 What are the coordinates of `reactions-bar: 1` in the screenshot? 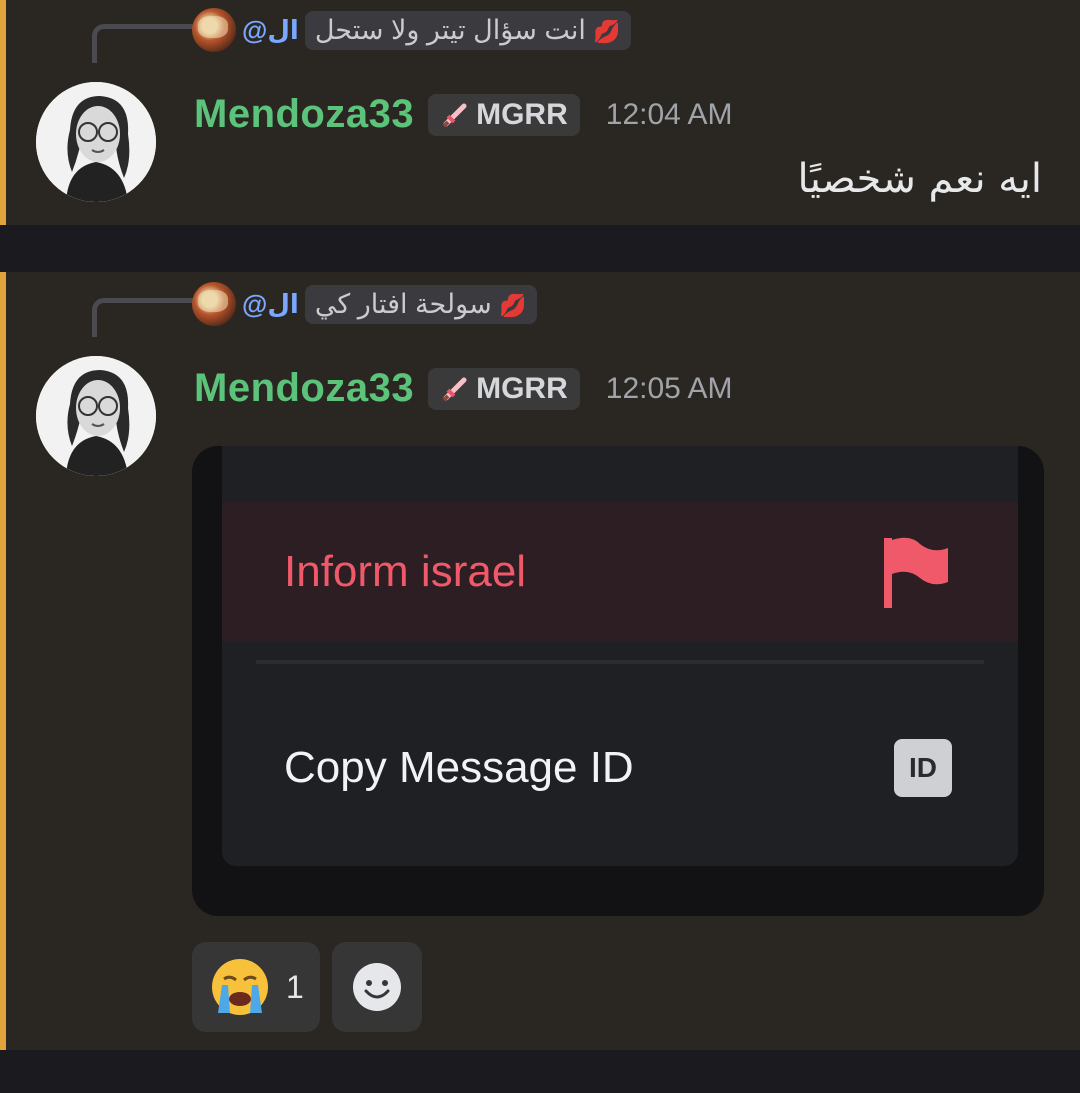 It's located at (307, 987).